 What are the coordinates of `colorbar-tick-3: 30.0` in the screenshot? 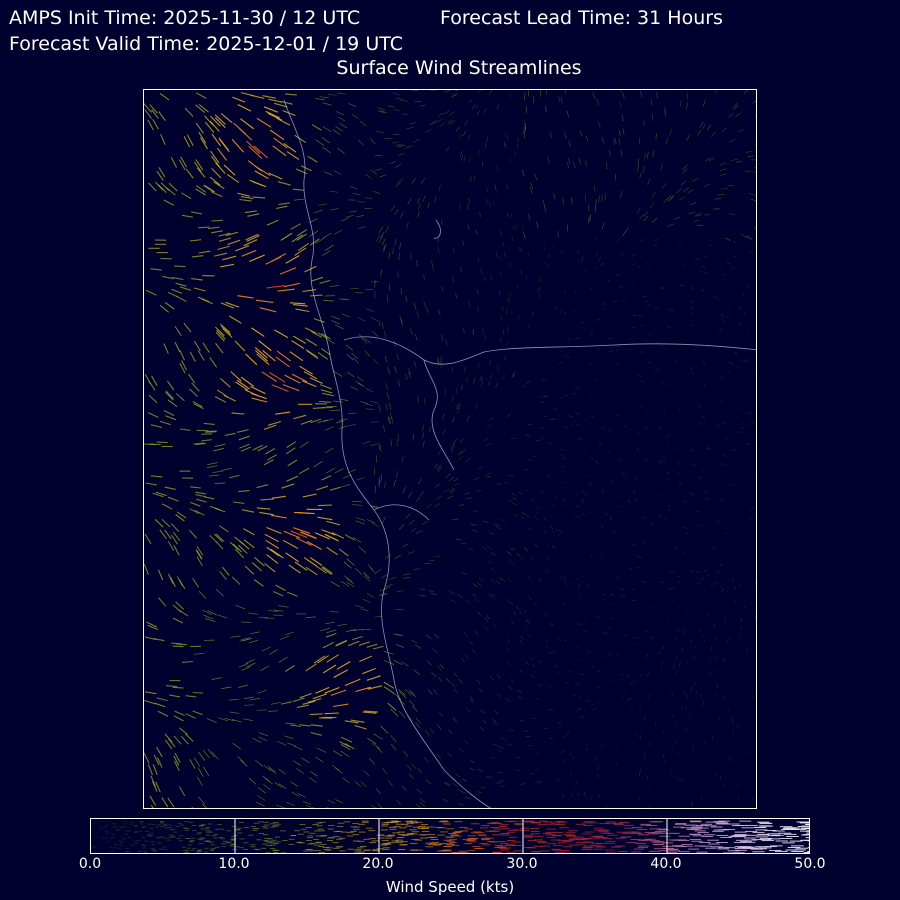 It's located at (522, 864).